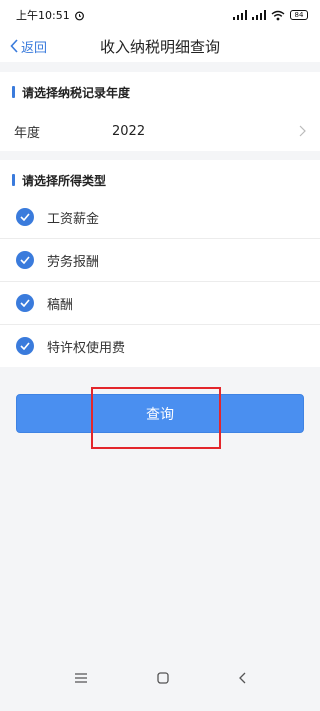 Image resolution: width=320 pixels, height=711 pixels. I want to click on option-label: 稿酬, so click(60, 305).